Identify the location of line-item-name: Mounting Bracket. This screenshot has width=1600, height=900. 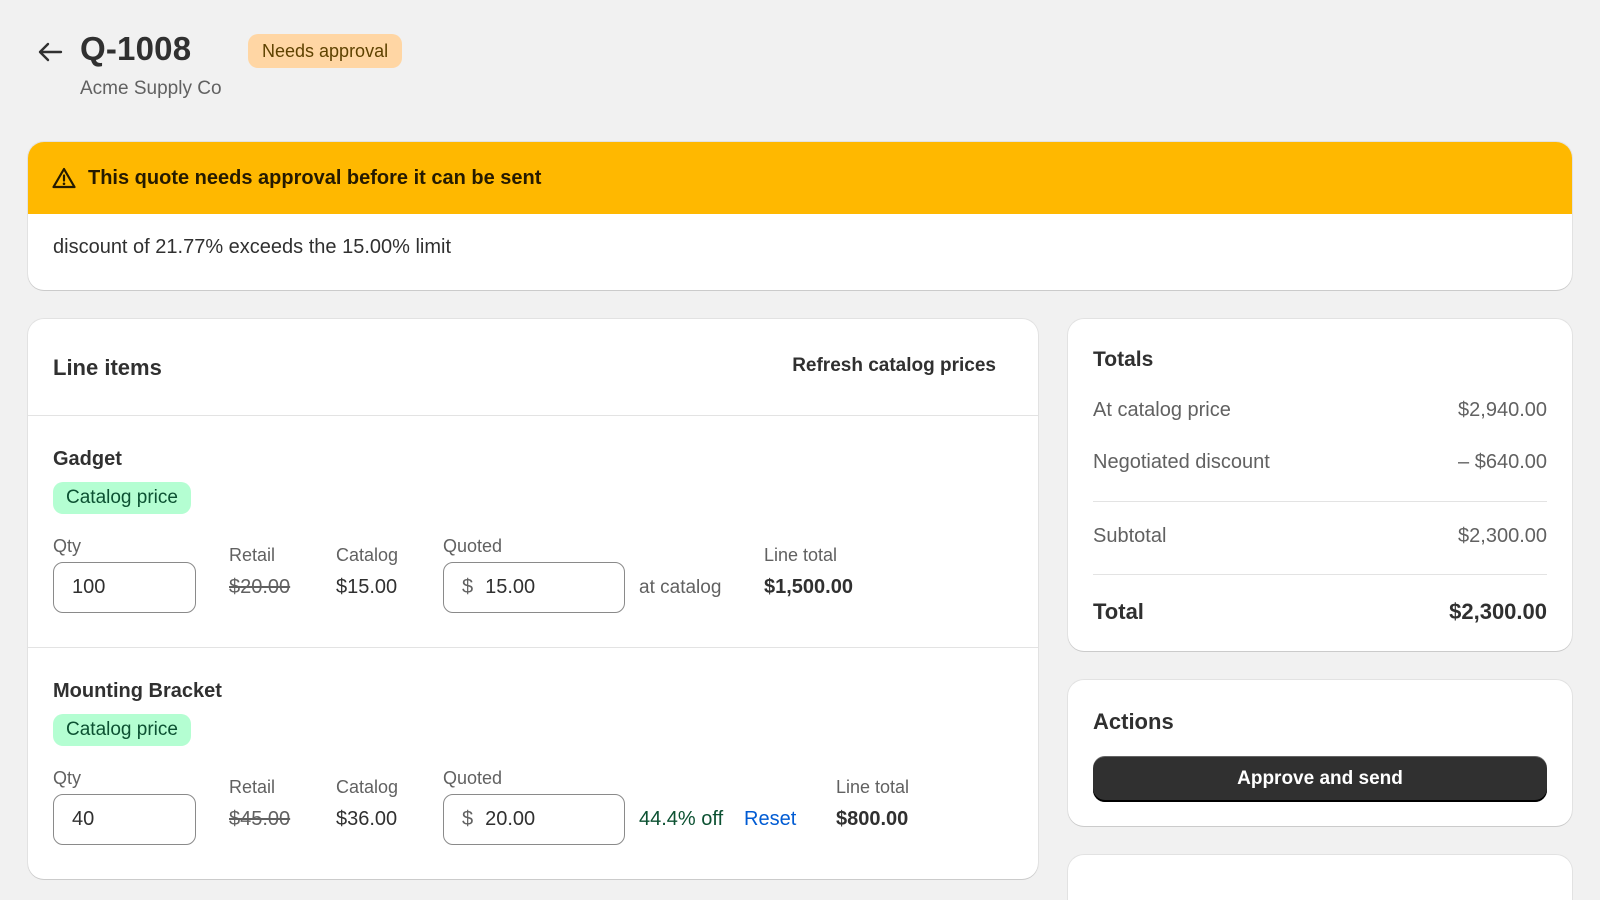
(137, 691).